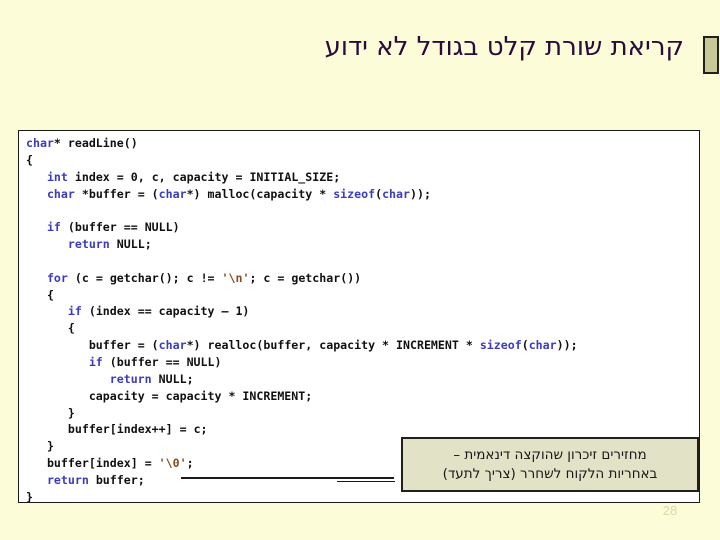  I want to click on corner-marker-decoration, so click(711, 55).